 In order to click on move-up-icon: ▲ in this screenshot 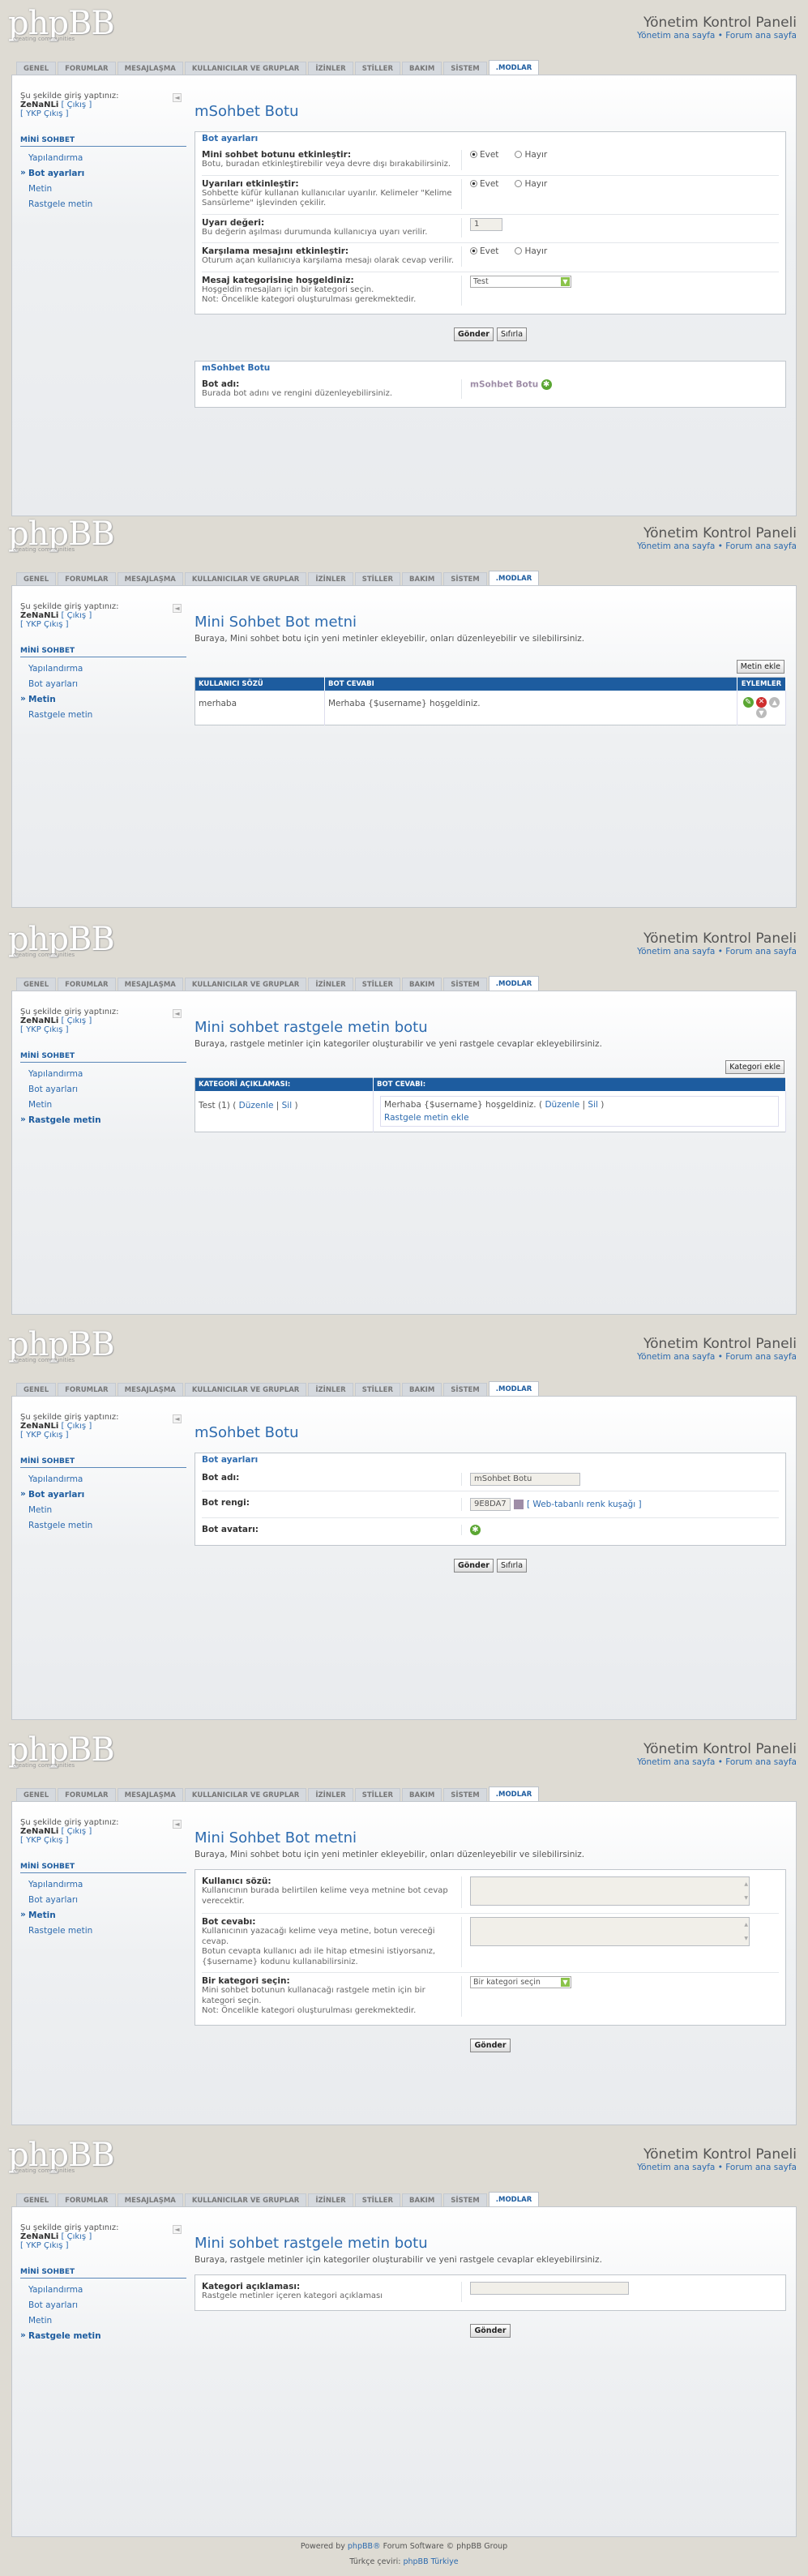, I will do `click(775, 702)`.